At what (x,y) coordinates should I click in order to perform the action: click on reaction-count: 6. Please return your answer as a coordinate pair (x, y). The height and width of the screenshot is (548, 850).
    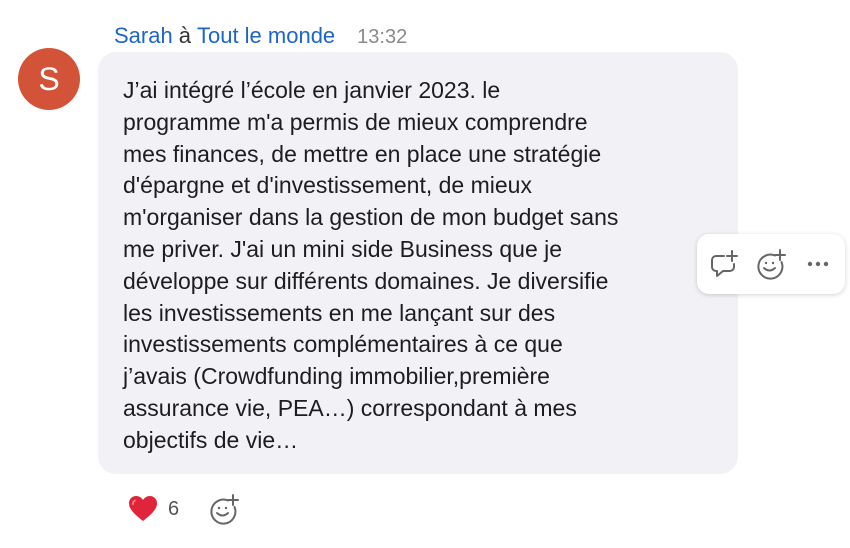
    Looking at the image, I should click on (174, 508).